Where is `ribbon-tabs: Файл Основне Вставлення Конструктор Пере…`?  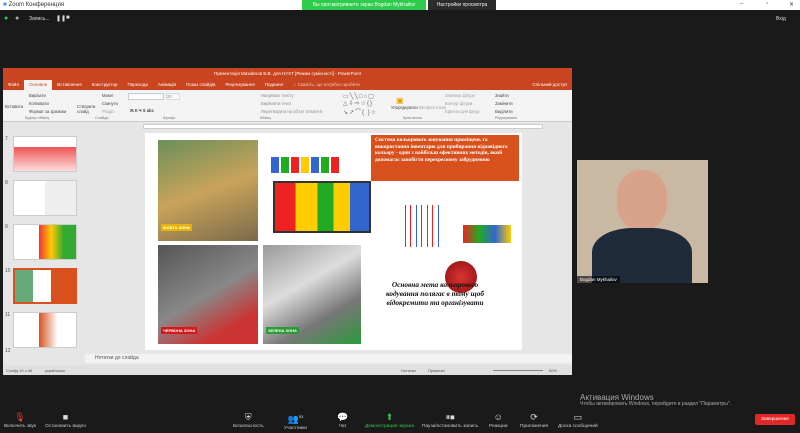
ribbon-tabs: Файл Основне Вставлення Конструктор Пере… is located at coordinates (287, 85).